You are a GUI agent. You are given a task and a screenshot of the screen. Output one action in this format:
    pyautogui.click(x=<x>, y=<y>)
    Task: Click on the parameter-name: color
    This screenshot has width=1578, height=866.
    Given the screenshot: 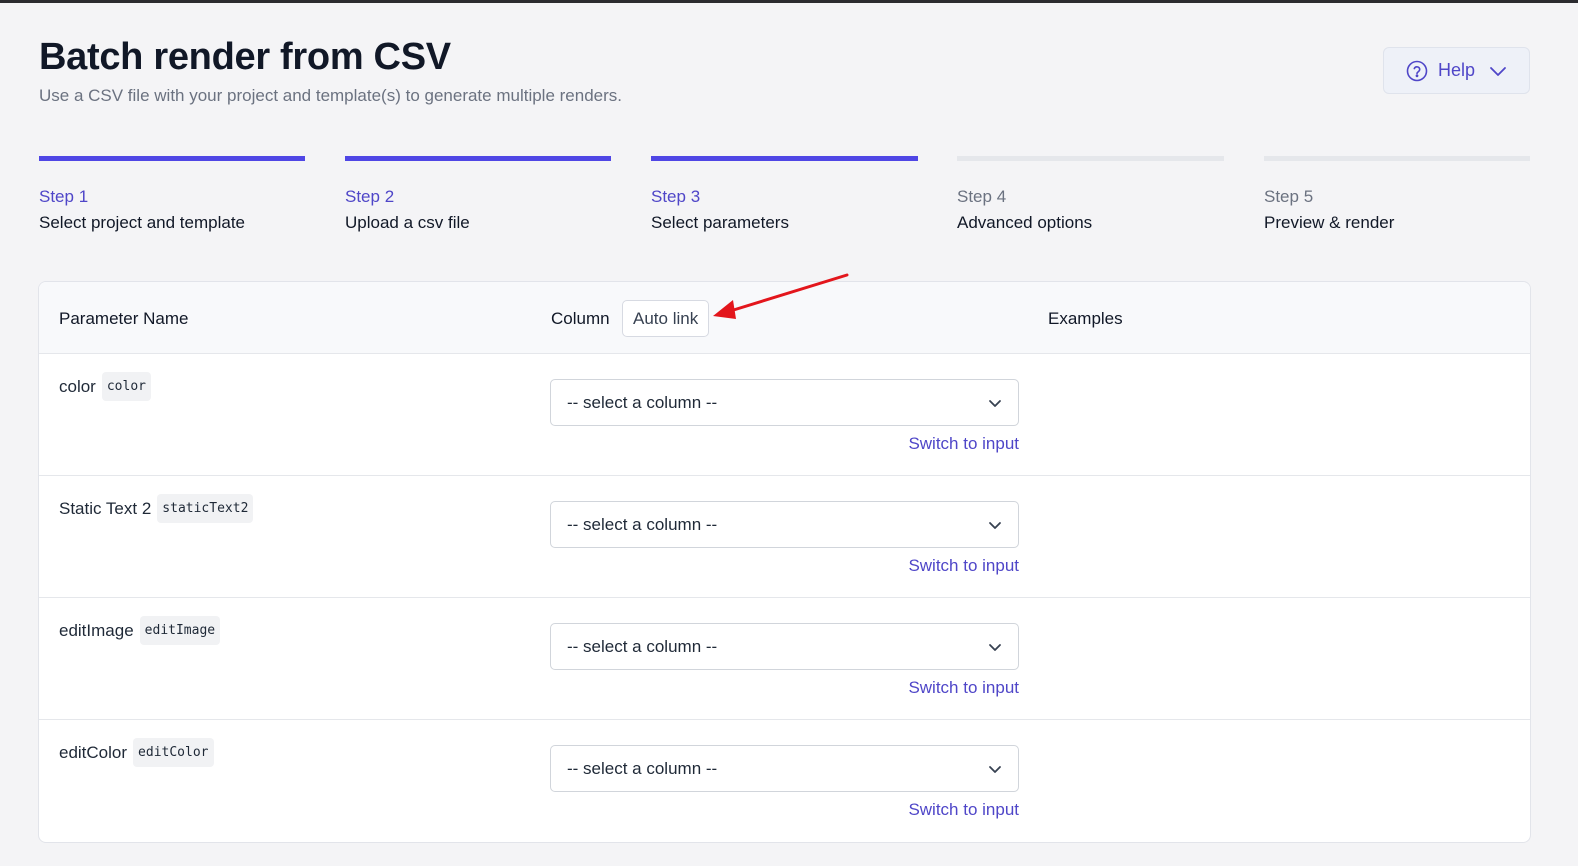 What is the action you would take?
    pyautogui.click(x=77, y=386)
    